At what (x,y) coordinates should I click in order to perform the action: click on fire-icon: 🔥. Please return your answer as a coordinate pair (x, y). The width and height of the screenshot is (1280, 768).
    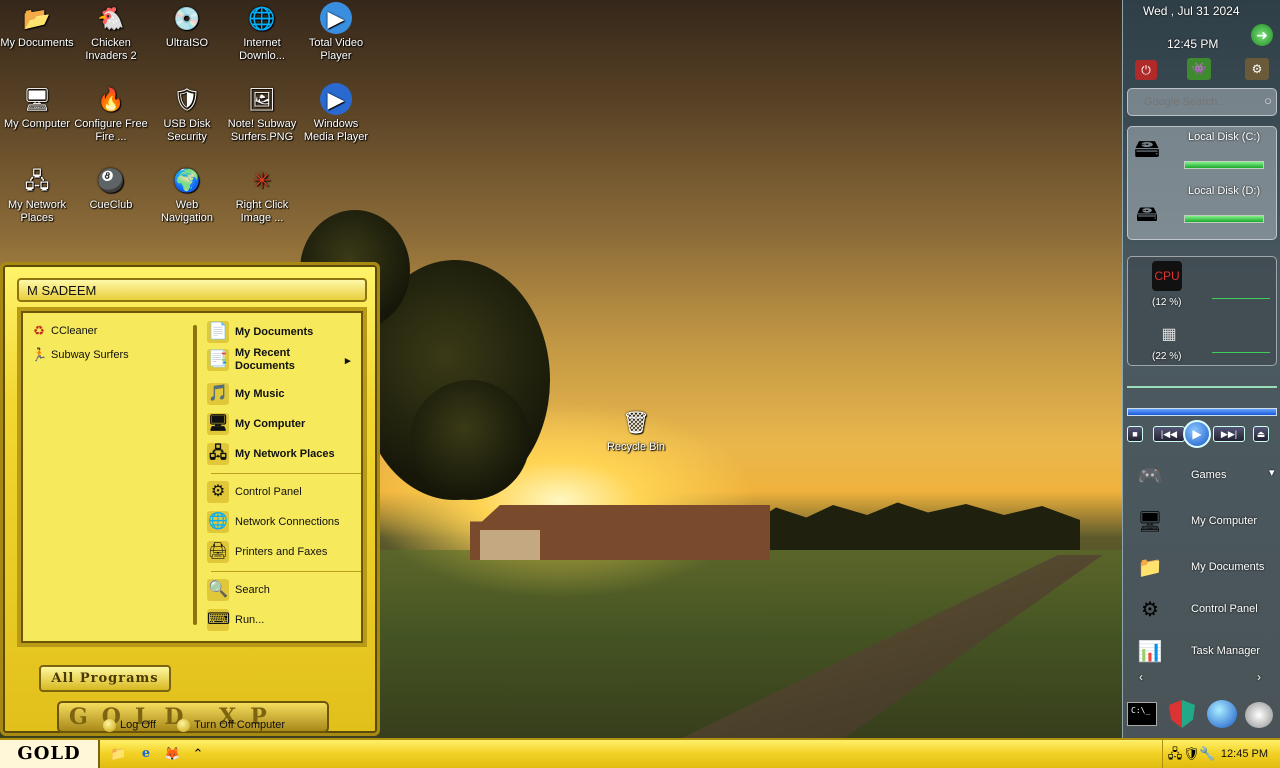
    Looking at the image, I should click on (111, 99).